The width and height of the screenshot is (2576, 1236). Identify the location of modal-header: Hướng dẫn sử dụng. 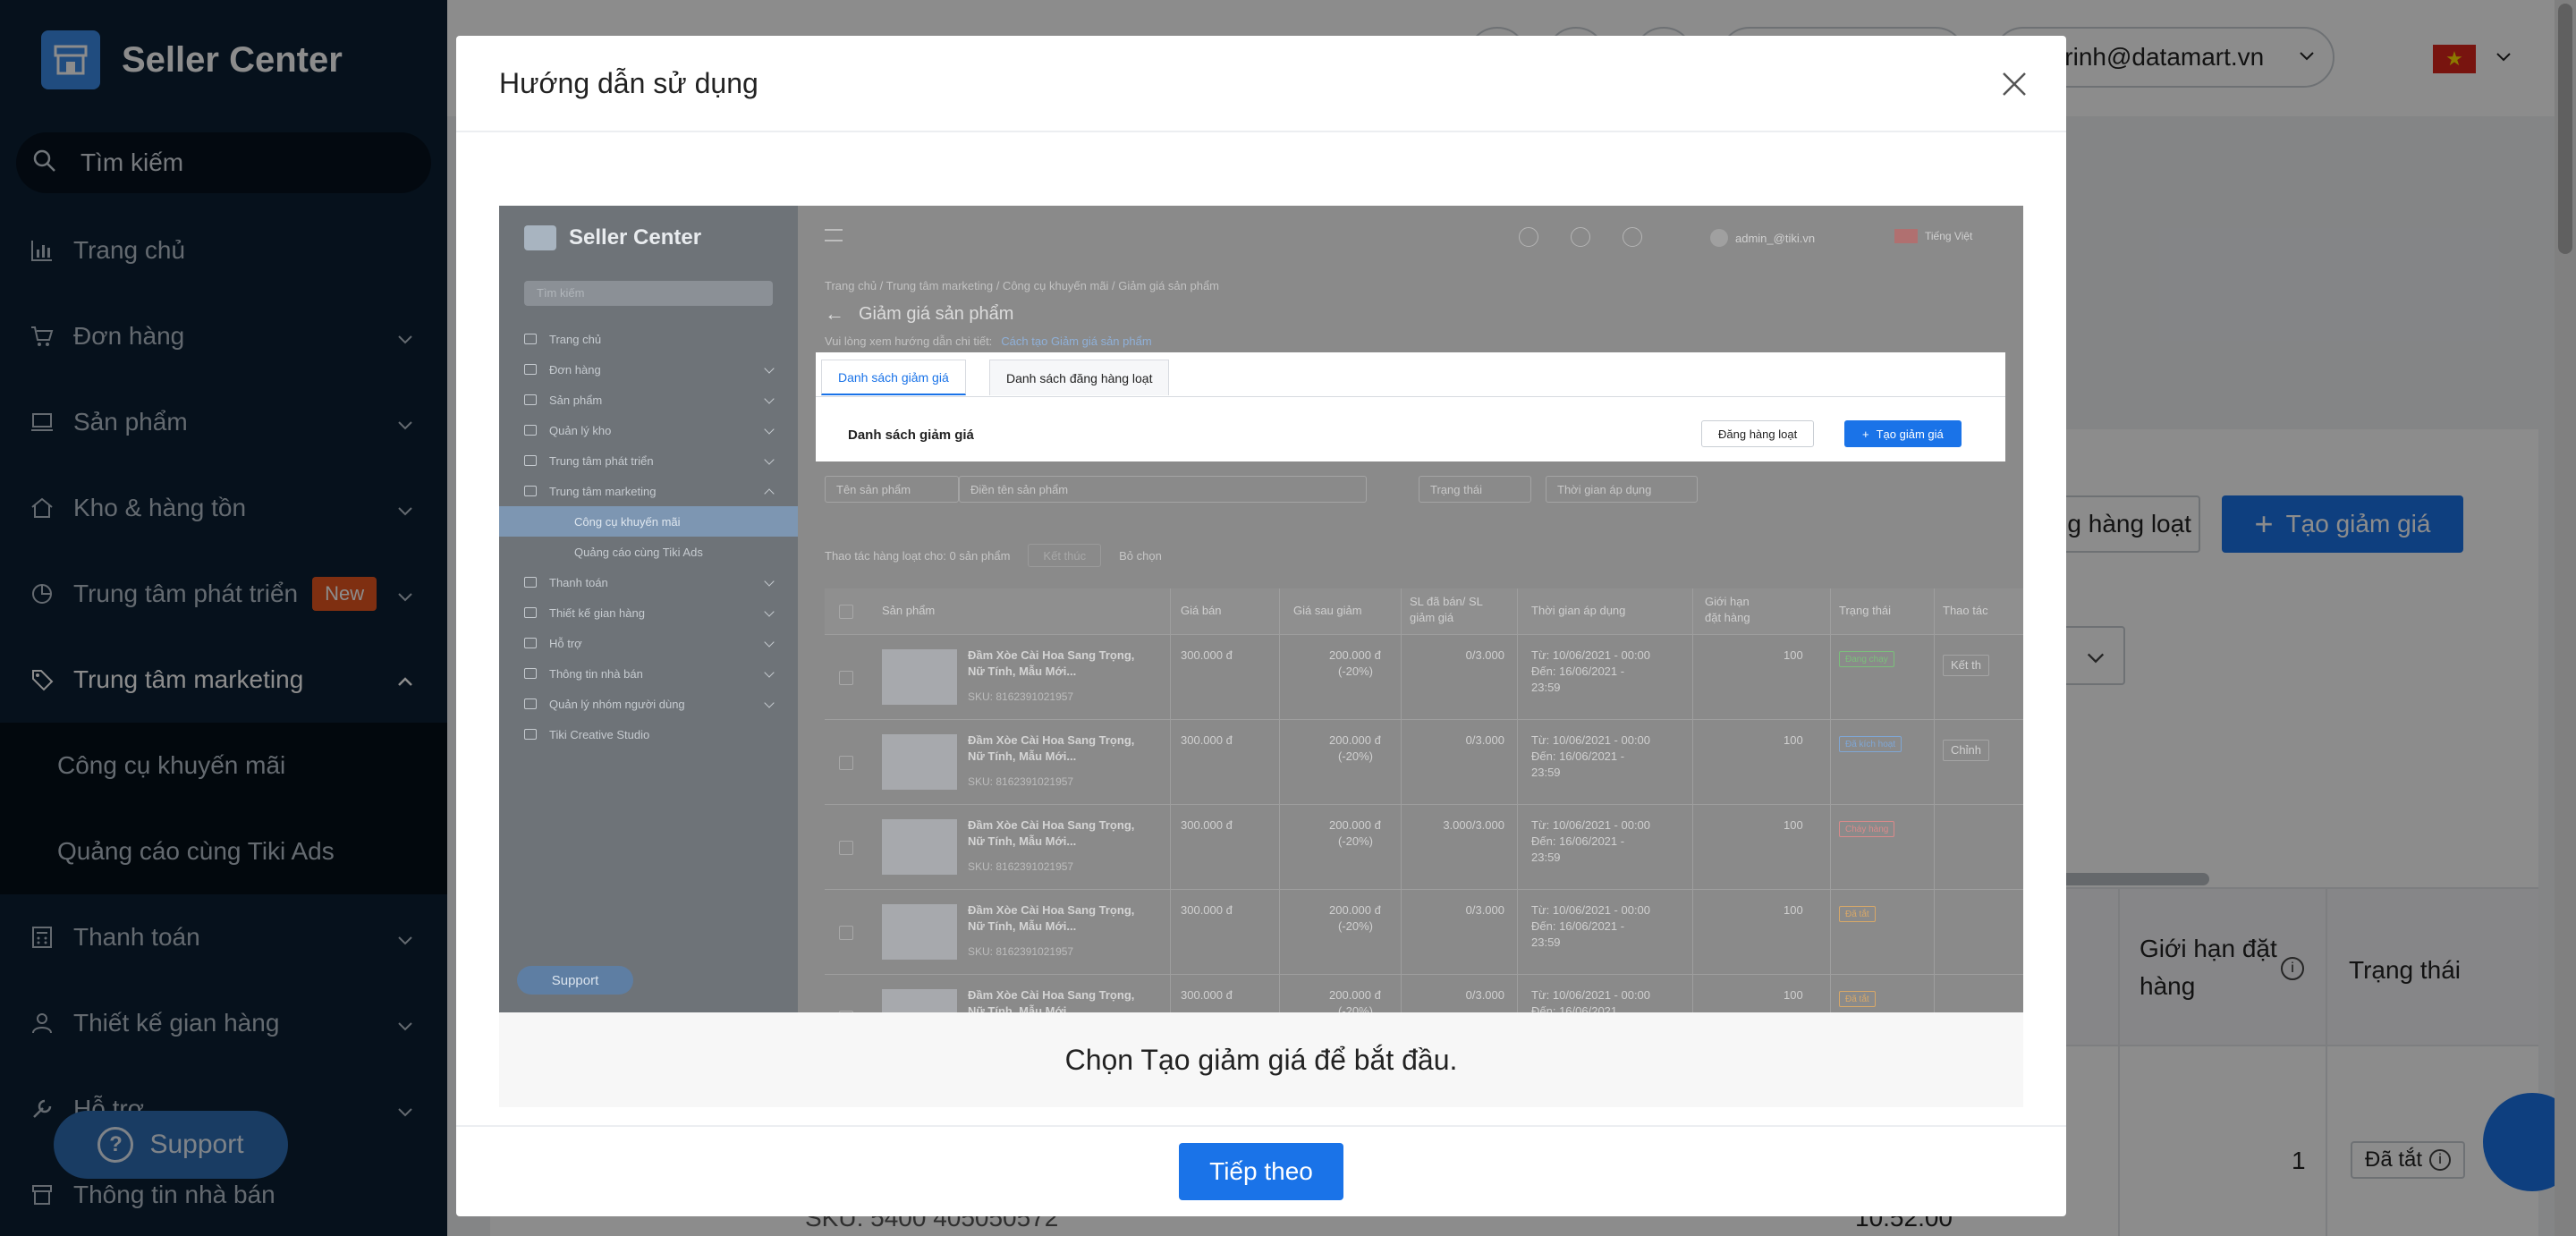
(1261, 84).